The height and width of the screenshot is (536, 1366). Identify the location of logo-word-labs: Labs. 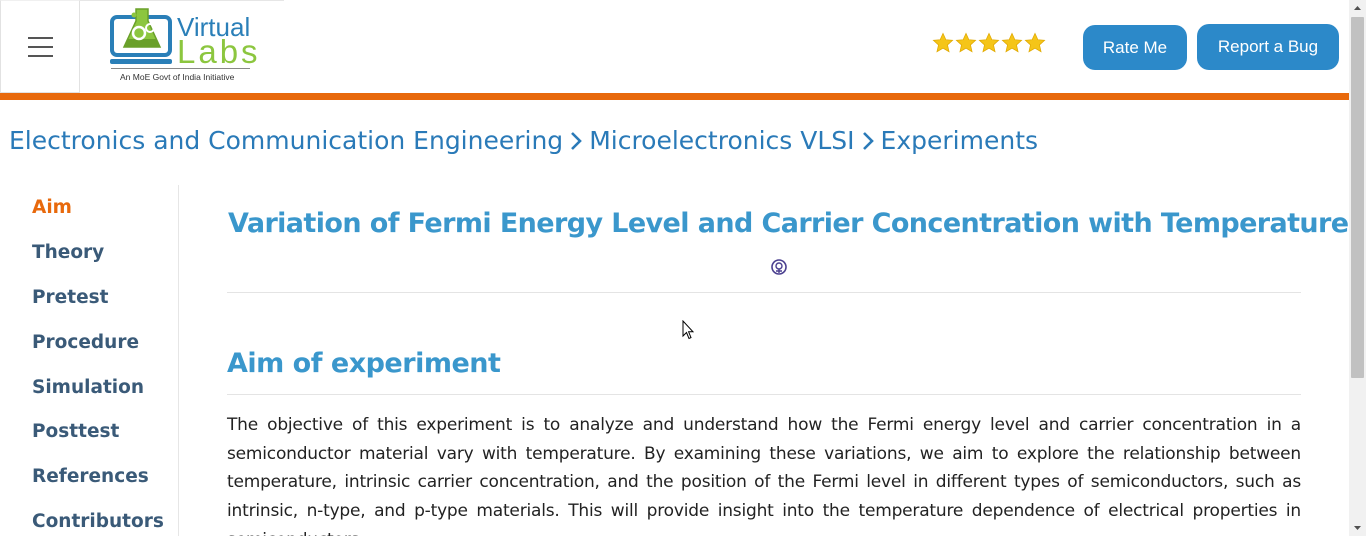
(219, 51).